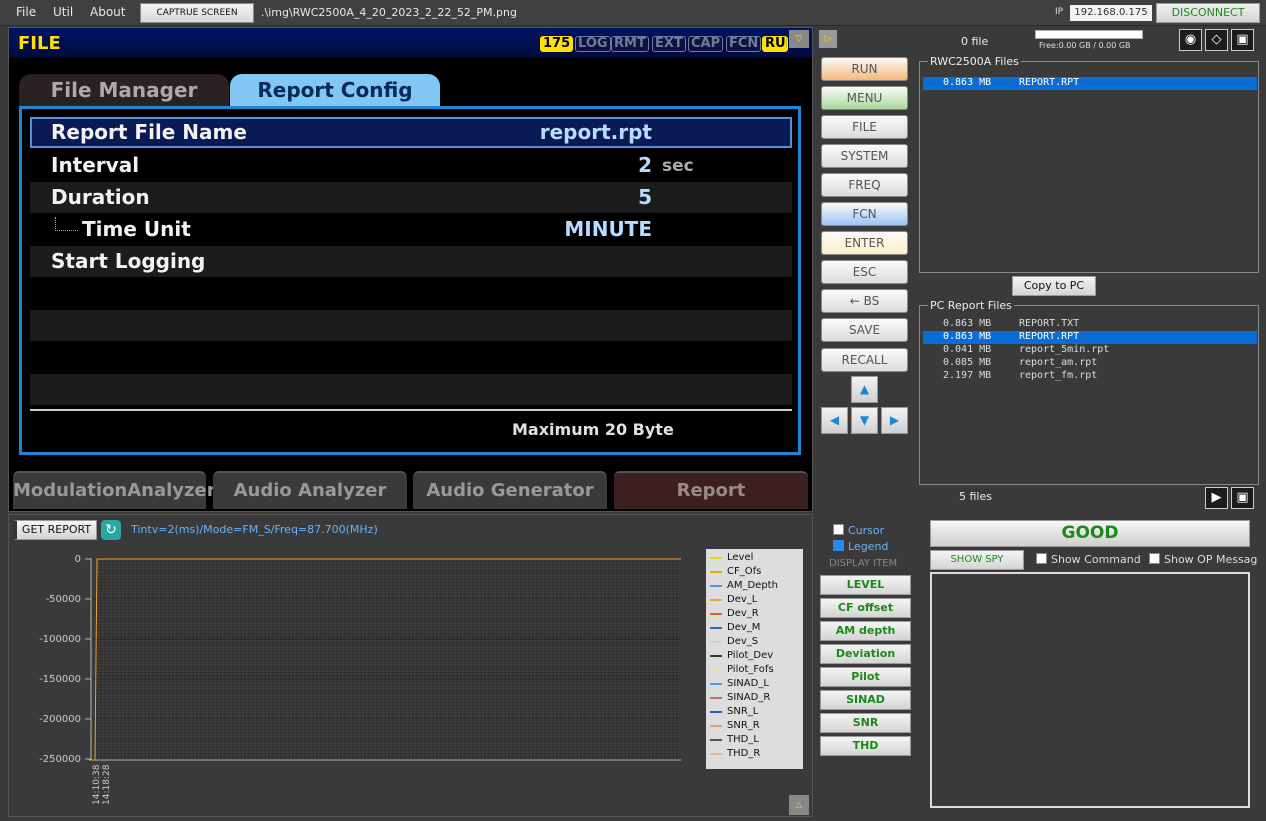 The width and height of the screenshot is (1266, 821). Describe the element at coordinates (1090, 324) in the screenshot. I see `file-row: 0.863 MB REPORT.TXT` at that location.